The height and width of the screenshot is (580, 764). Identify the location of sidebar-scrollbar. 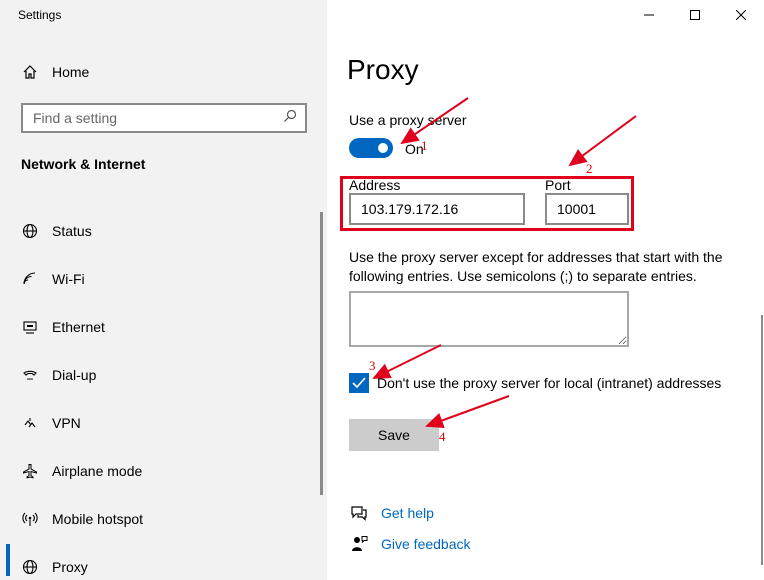
(321, 353).